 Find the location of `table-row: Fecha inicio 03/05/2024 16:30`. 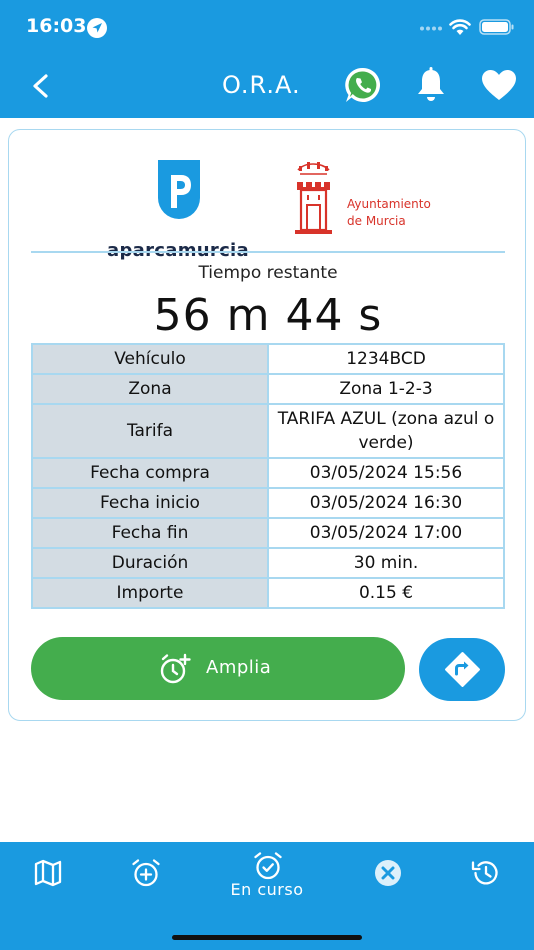

table-row: Fecha inicio 03/05/2024 16:30 is located at coordinates (268, 503).